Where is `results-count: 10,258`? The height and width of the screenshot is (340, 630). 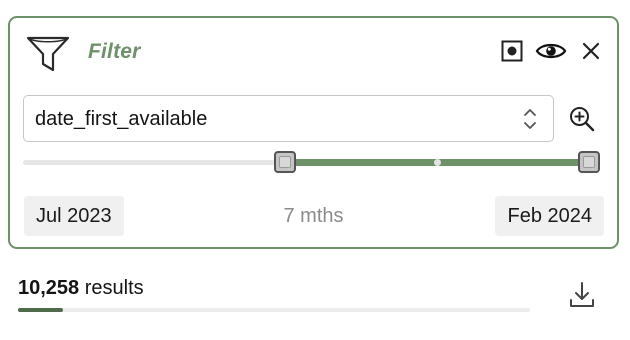 results-count: 10,258 is located at coordinates (49, 288).